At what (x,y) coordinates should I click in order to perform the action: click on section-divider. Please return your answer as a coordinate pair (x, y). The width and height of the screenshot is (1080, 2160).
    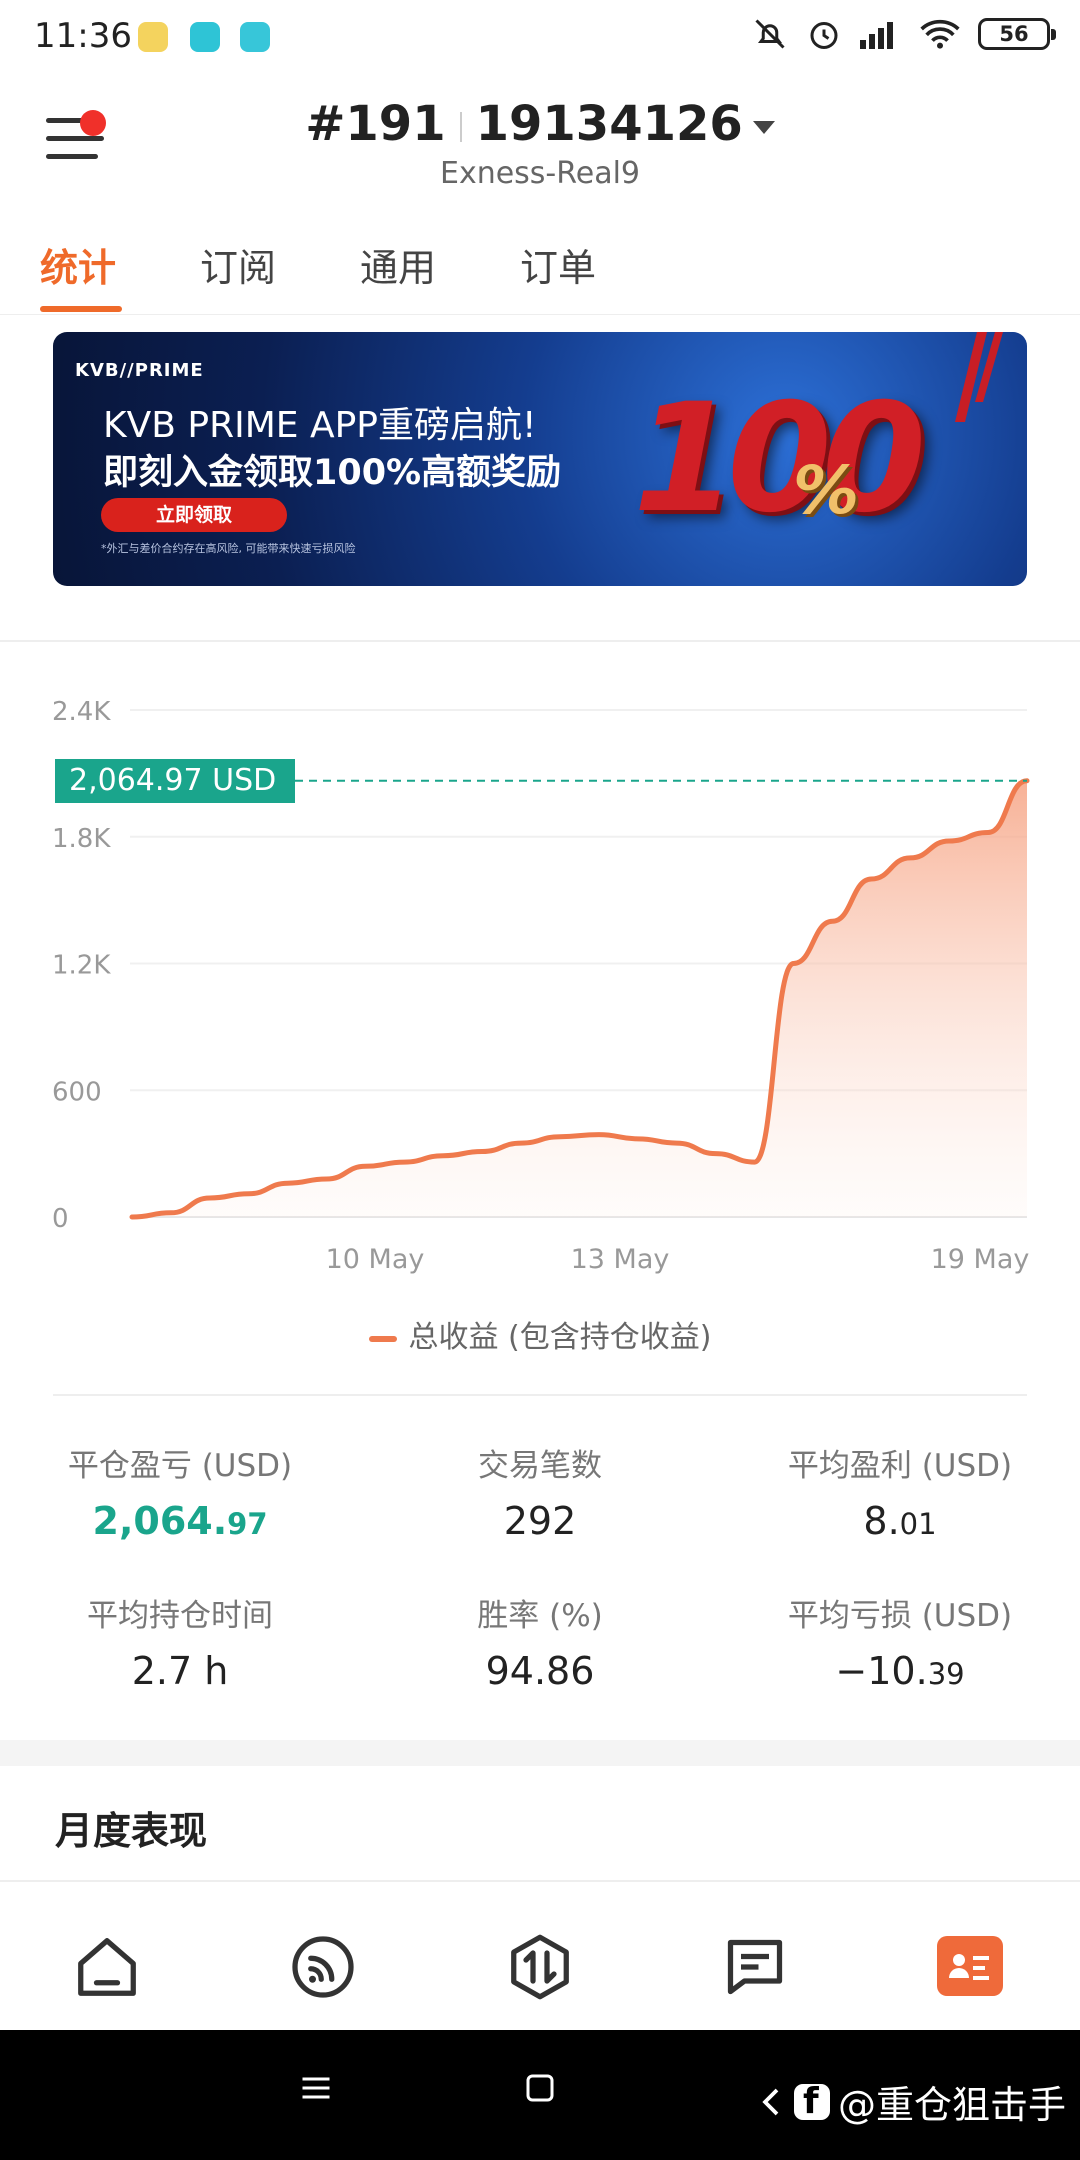
    Looking at the image, I should click on (540, 621).